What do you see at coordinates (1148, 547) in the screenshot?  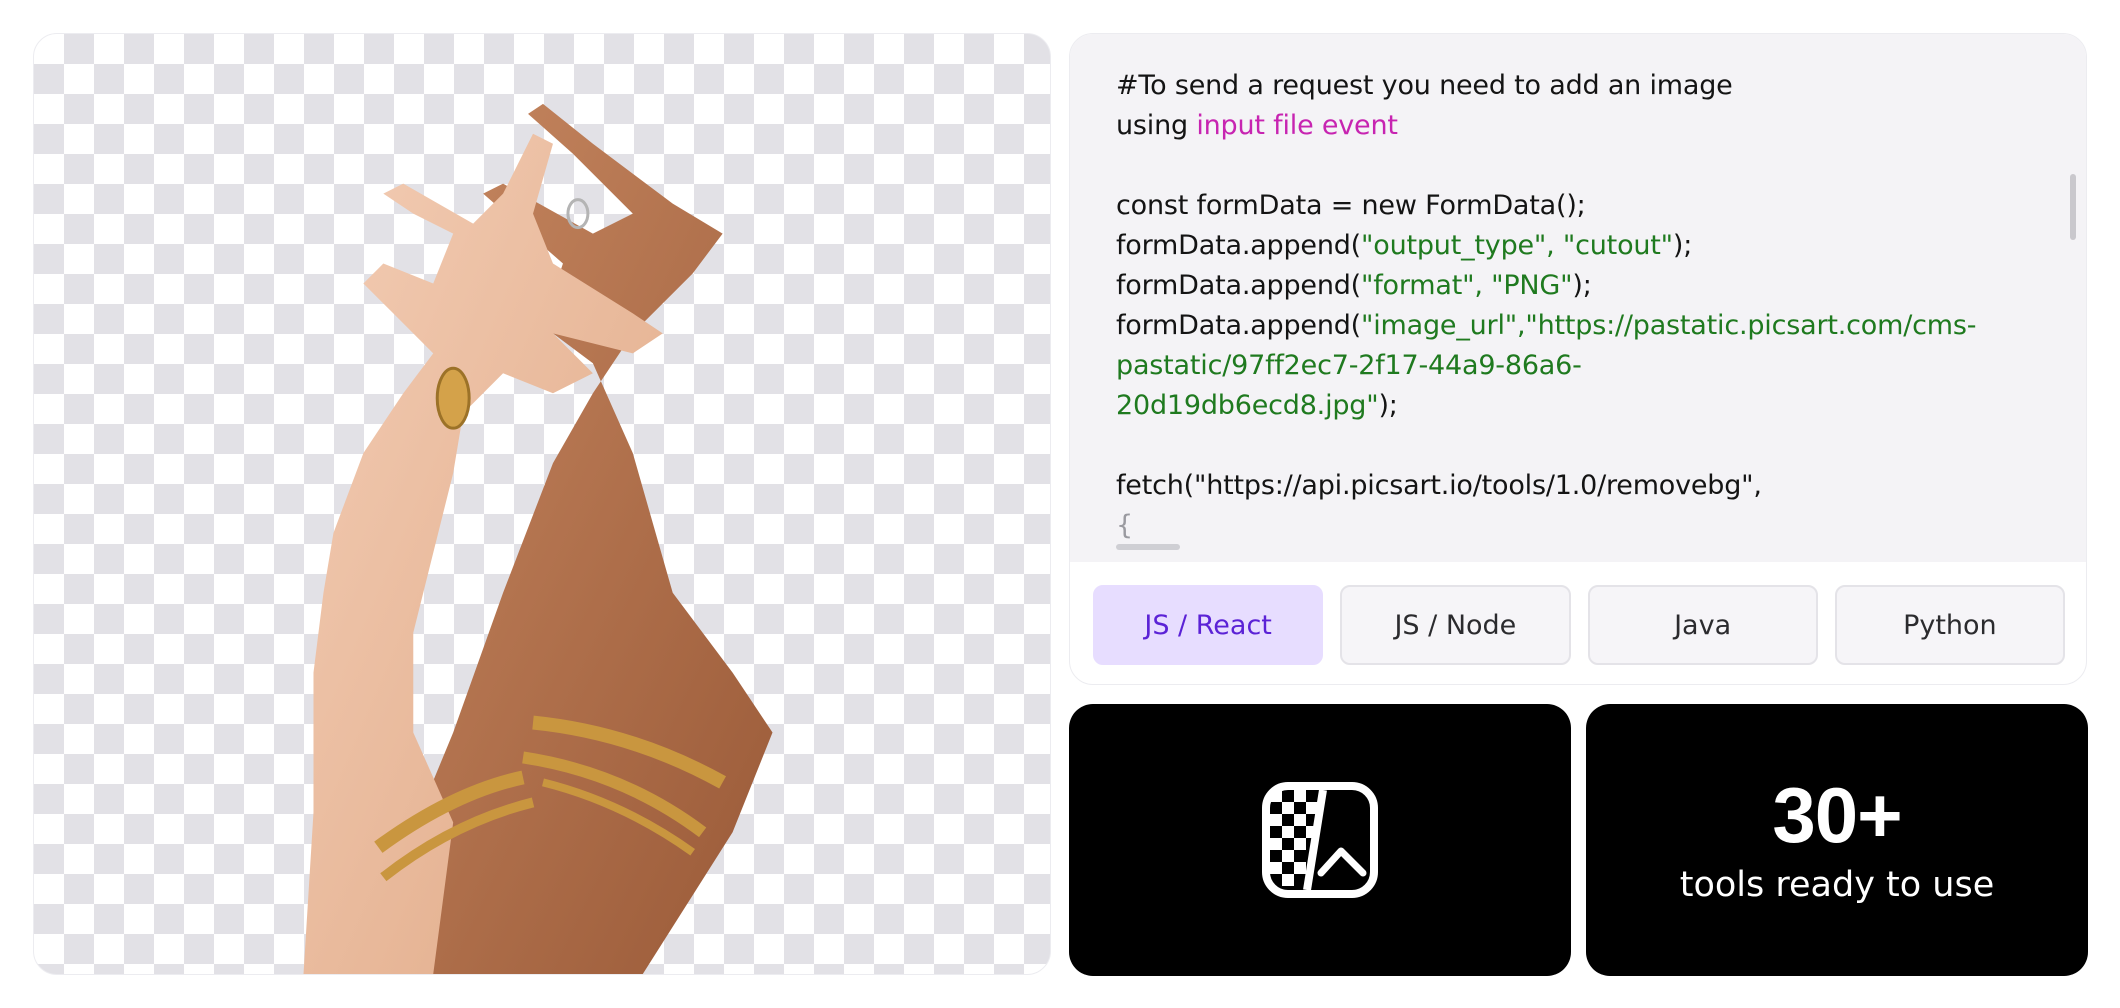 I see `horizontal-scrollbar` at bounding box center [1148, 547].